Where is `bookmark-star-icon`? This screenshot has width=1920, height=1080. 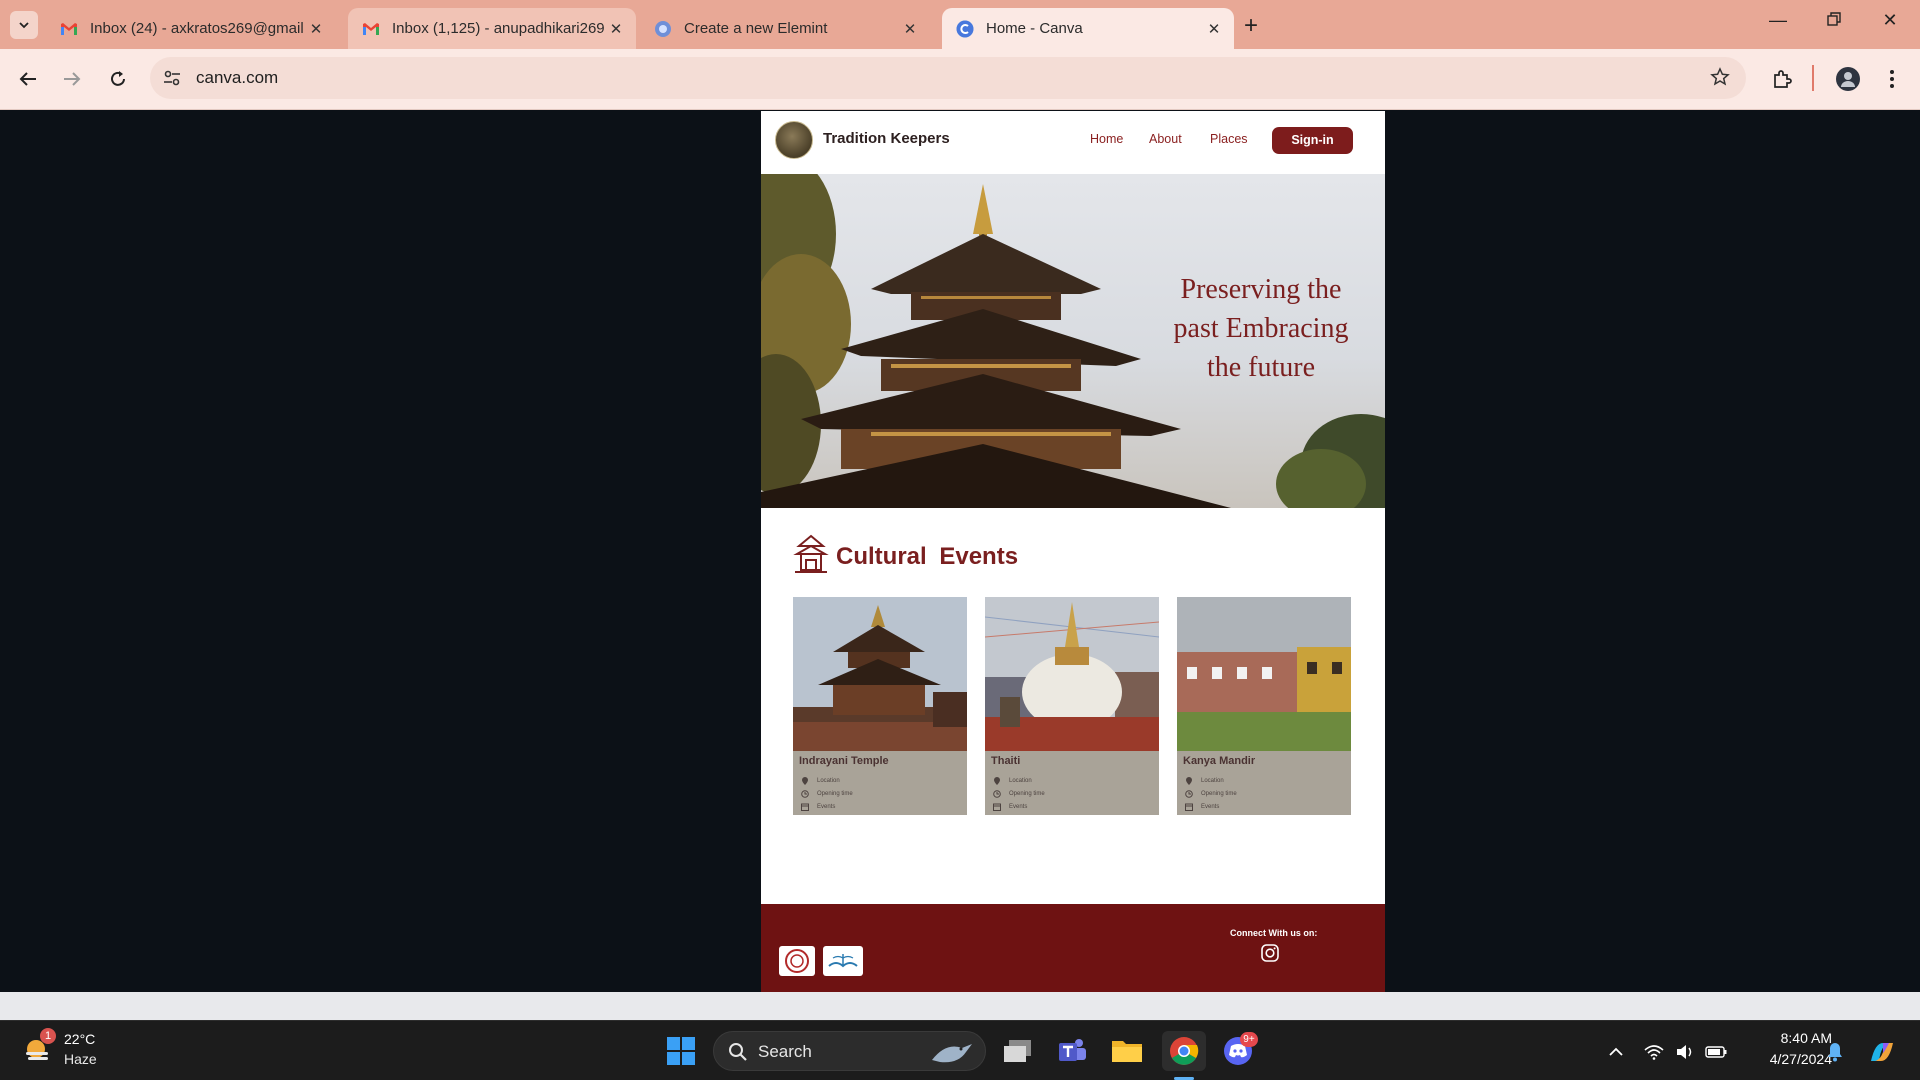 bookmark-star-icon is located at coordinates (1720, 79).